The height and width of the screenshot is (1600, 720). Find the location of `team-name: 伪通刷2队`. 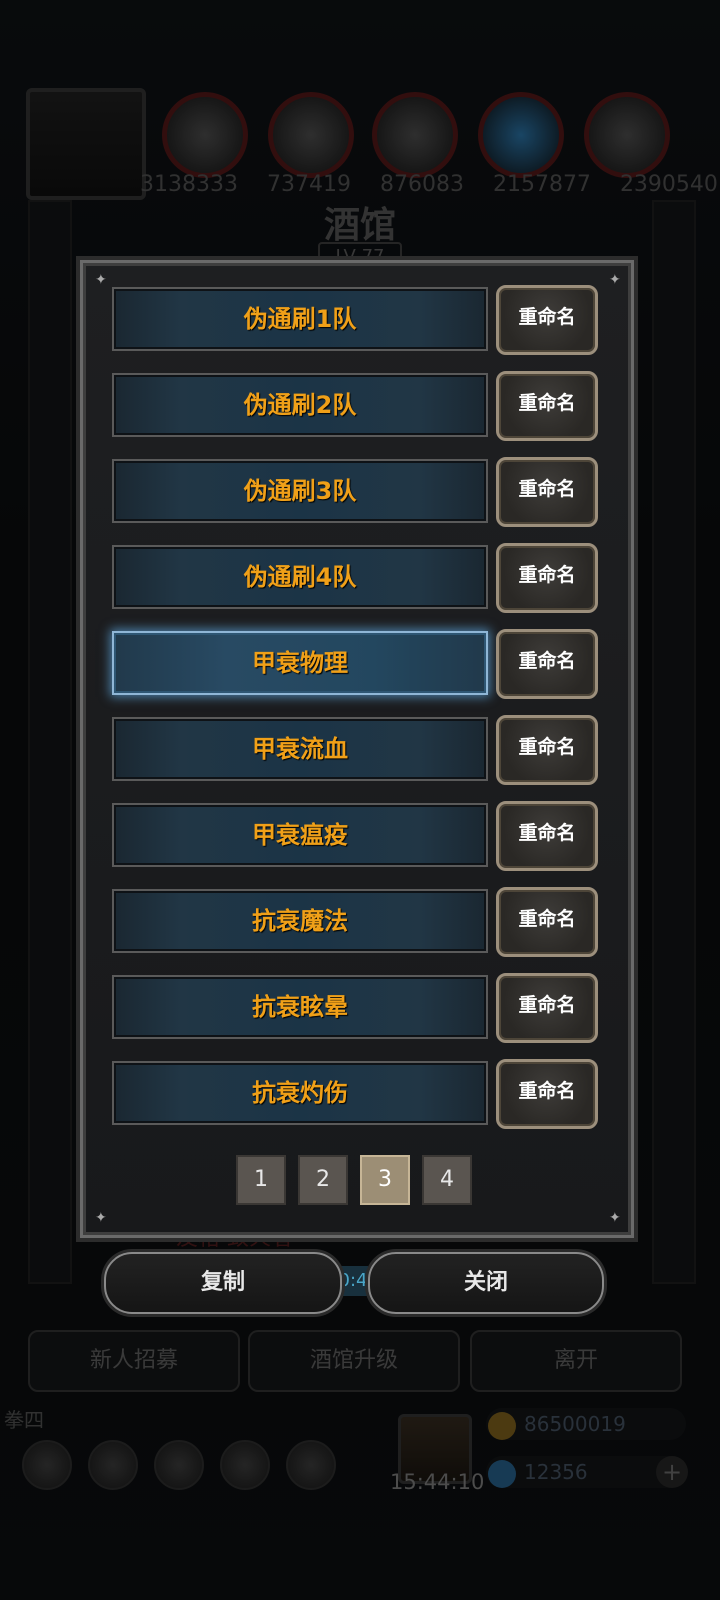

team-name: 伪通刷2队 is located at coordinates (300, 405).